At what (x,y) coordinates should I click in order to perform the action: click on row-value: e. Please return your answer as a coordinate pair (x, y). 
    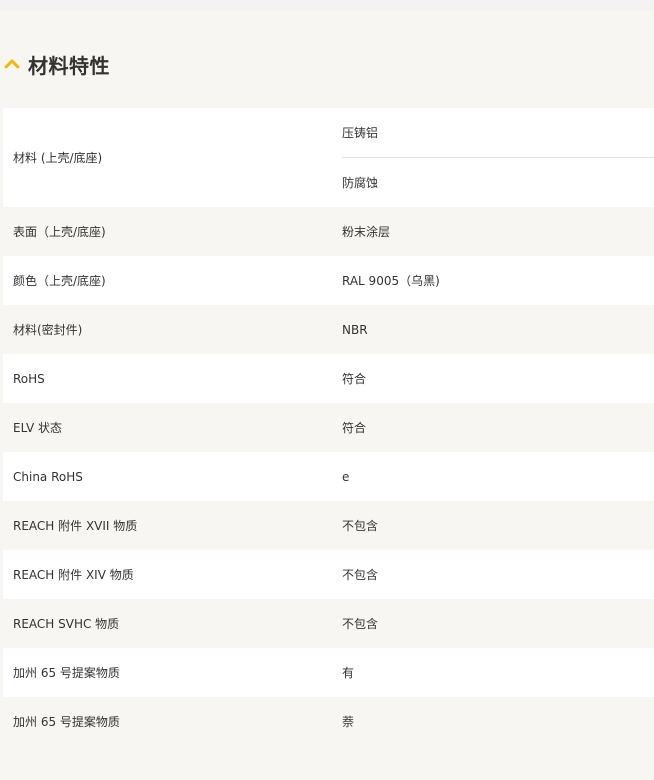
    Looking at the image, I should click on (346, 476).